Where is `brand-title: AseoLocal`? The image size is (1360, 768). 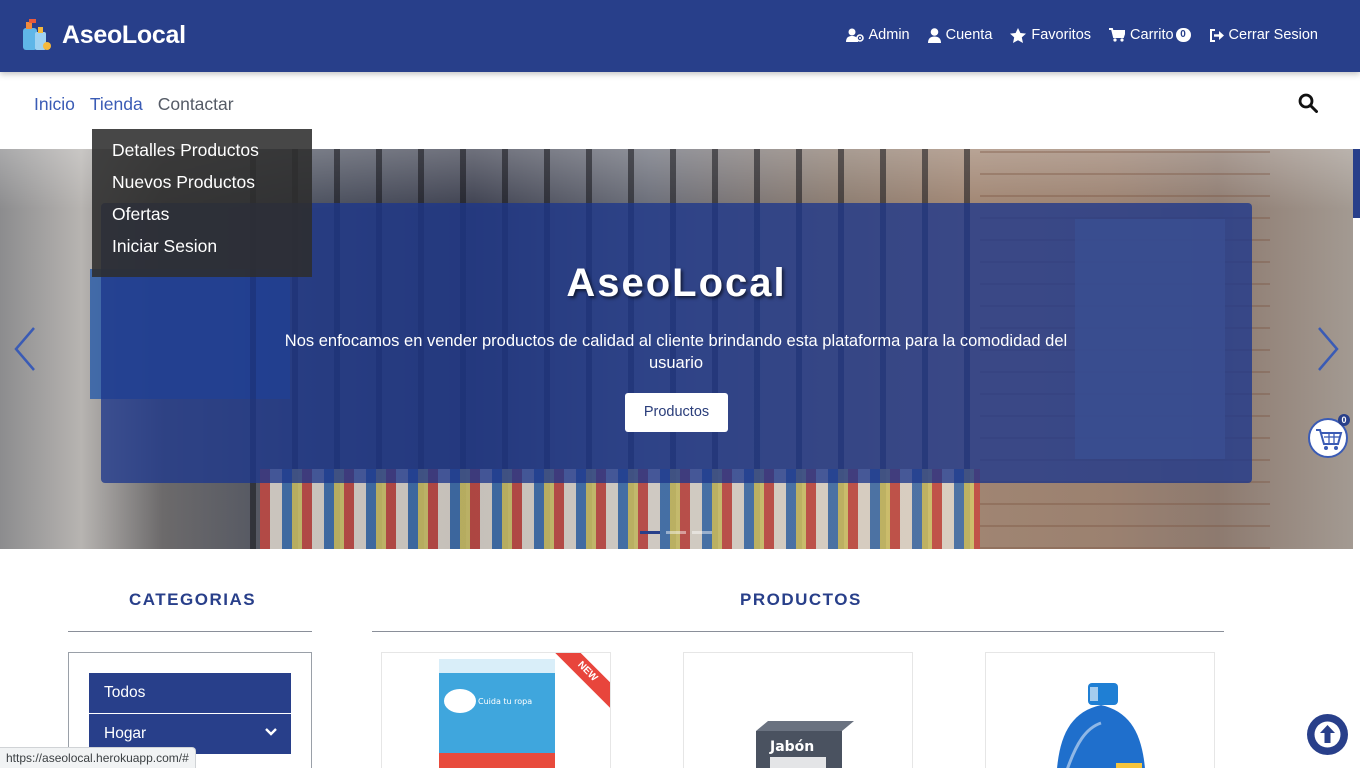 brand-title: AseoLocal is located at coordinates (124, 34).